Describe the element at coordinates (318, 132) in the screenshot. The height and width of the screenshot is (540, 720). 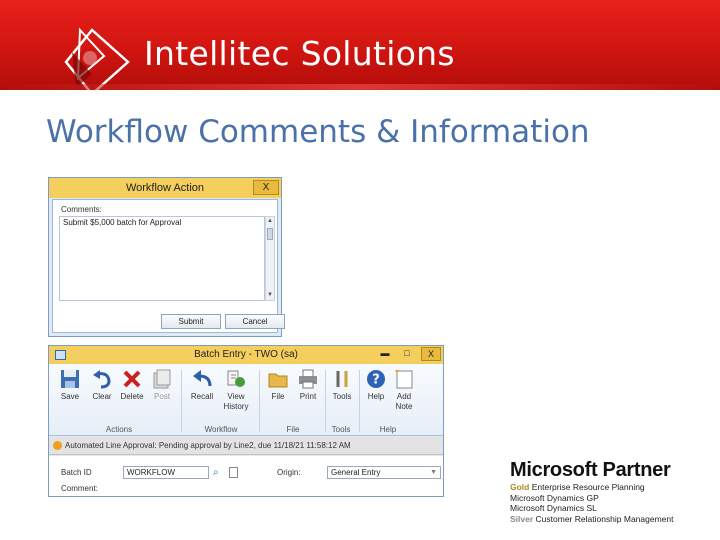
I see `page-title: Workflow Comments & Information` at that location.